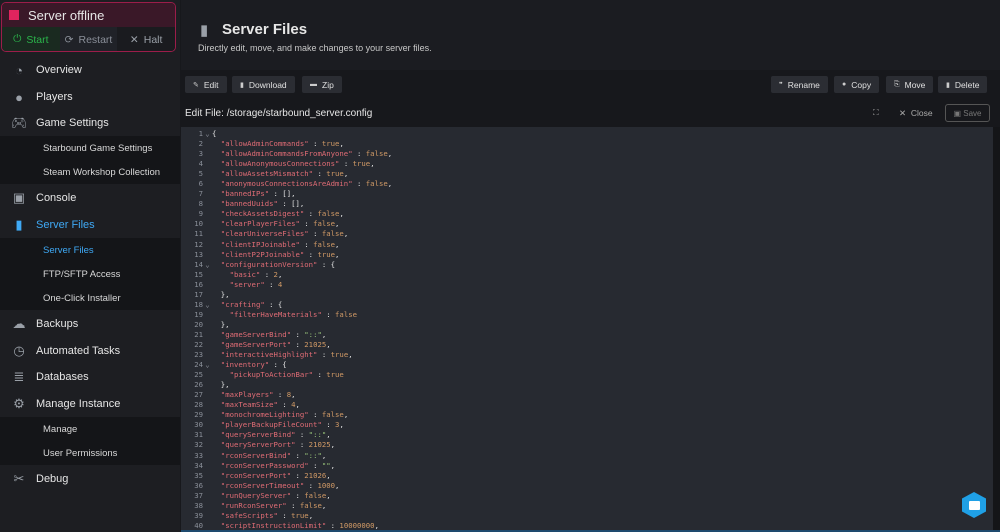 The width and height of the screenshot is (1000, 532). I want to click on fullscreen-icon: ⛶, so click(876, 113).